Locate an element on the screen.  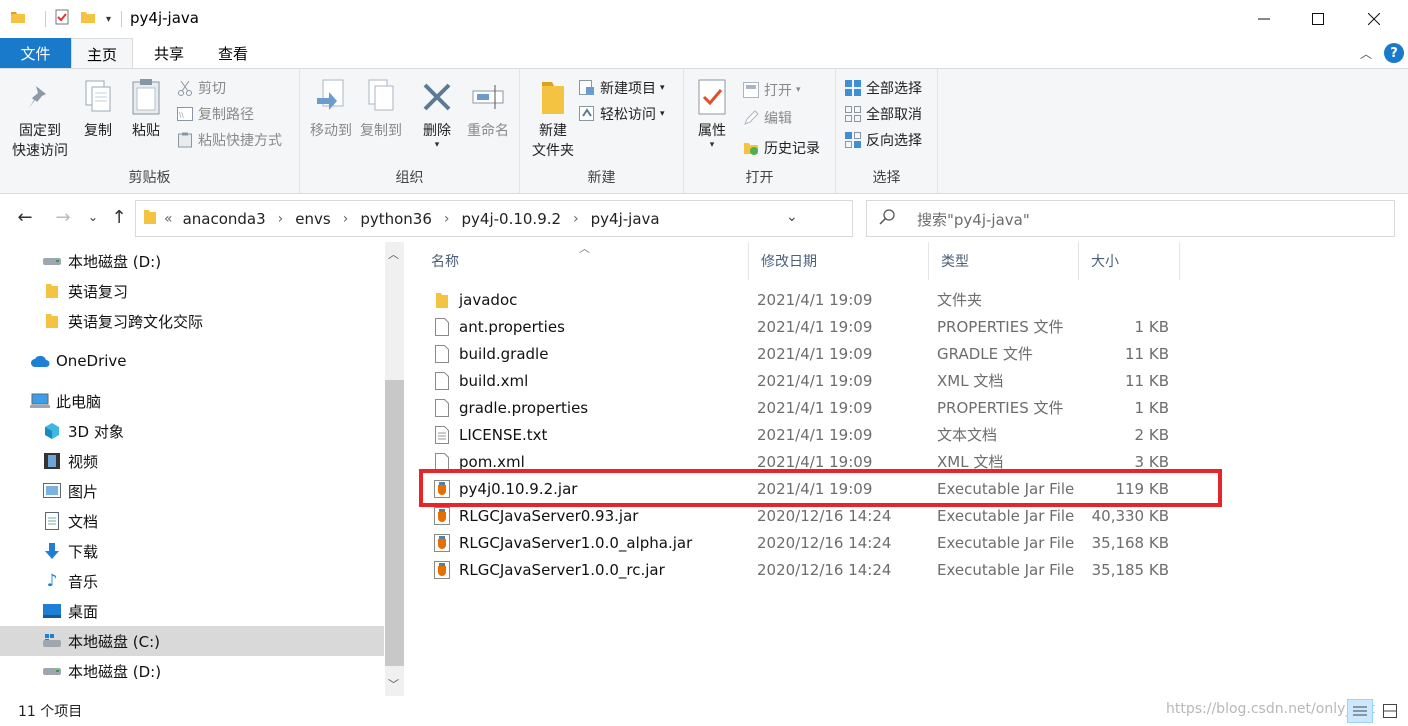
paste-button: 粘贴 is located at coordinates (146, 109).